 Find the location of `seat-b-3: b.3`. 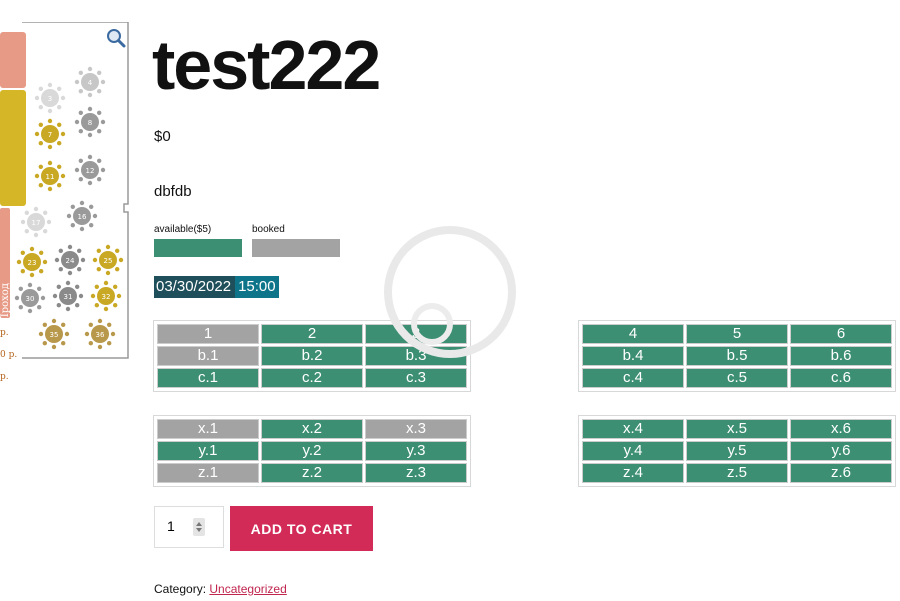

seat-b-3: b.3 is located at coordinates (416, 356).